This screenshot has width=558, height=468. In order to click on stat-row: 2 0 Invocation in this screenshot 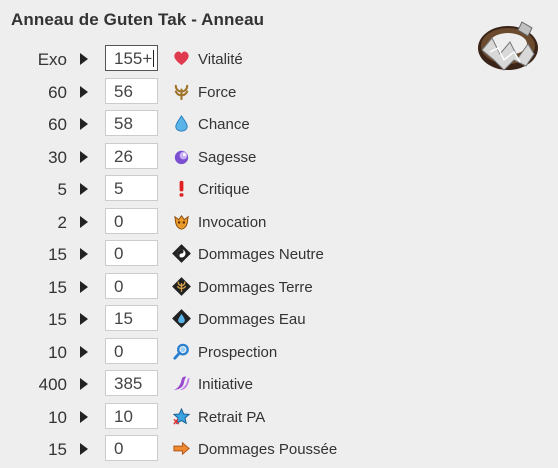, I will do `click(279, 222)`.